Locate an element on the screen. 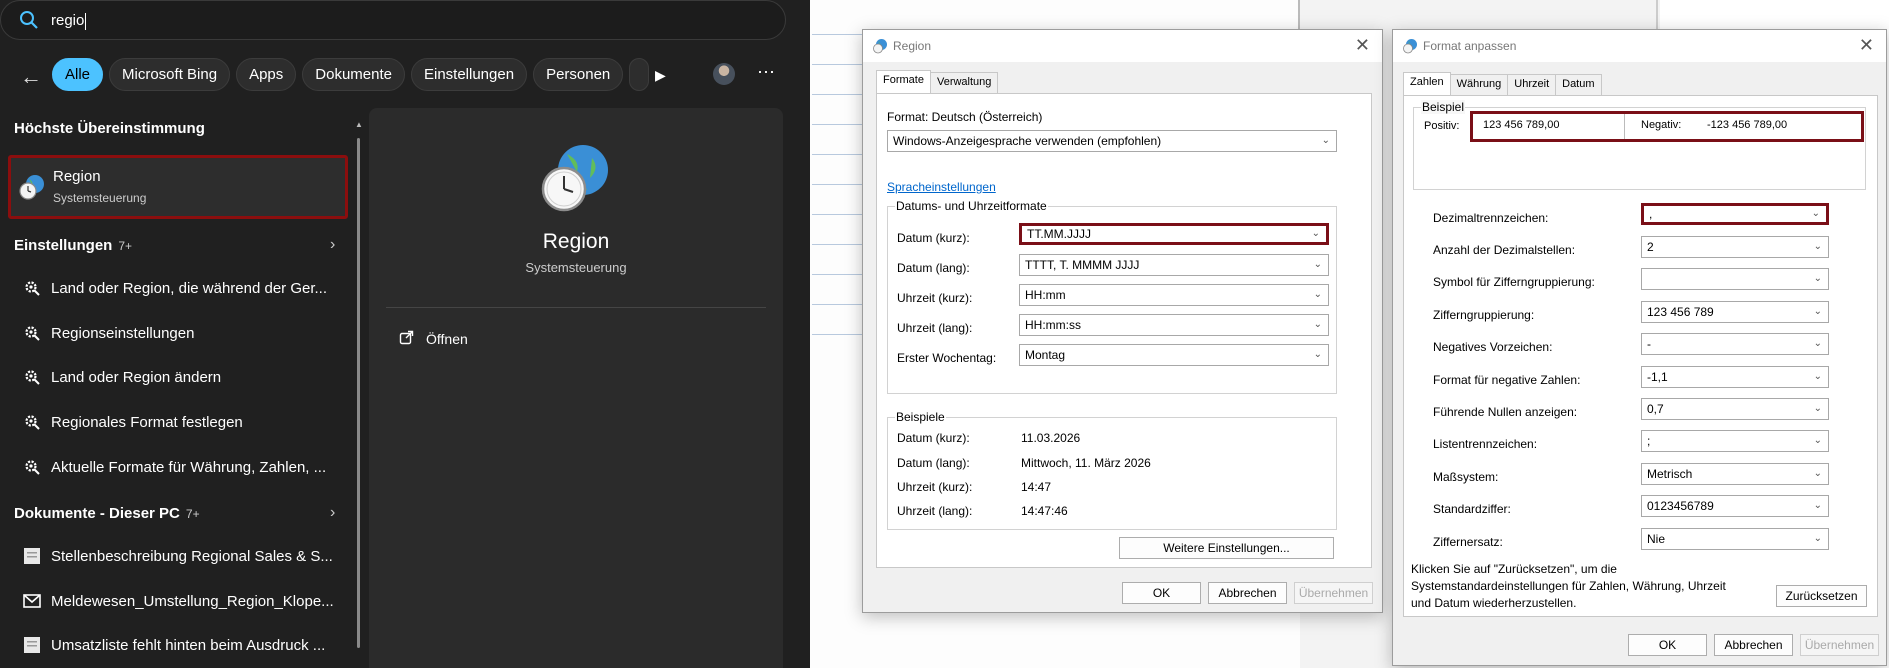 The image size is (1889, 668). tab-uhrzeit: Uhrzeit is located at coordinates (1532, 84).